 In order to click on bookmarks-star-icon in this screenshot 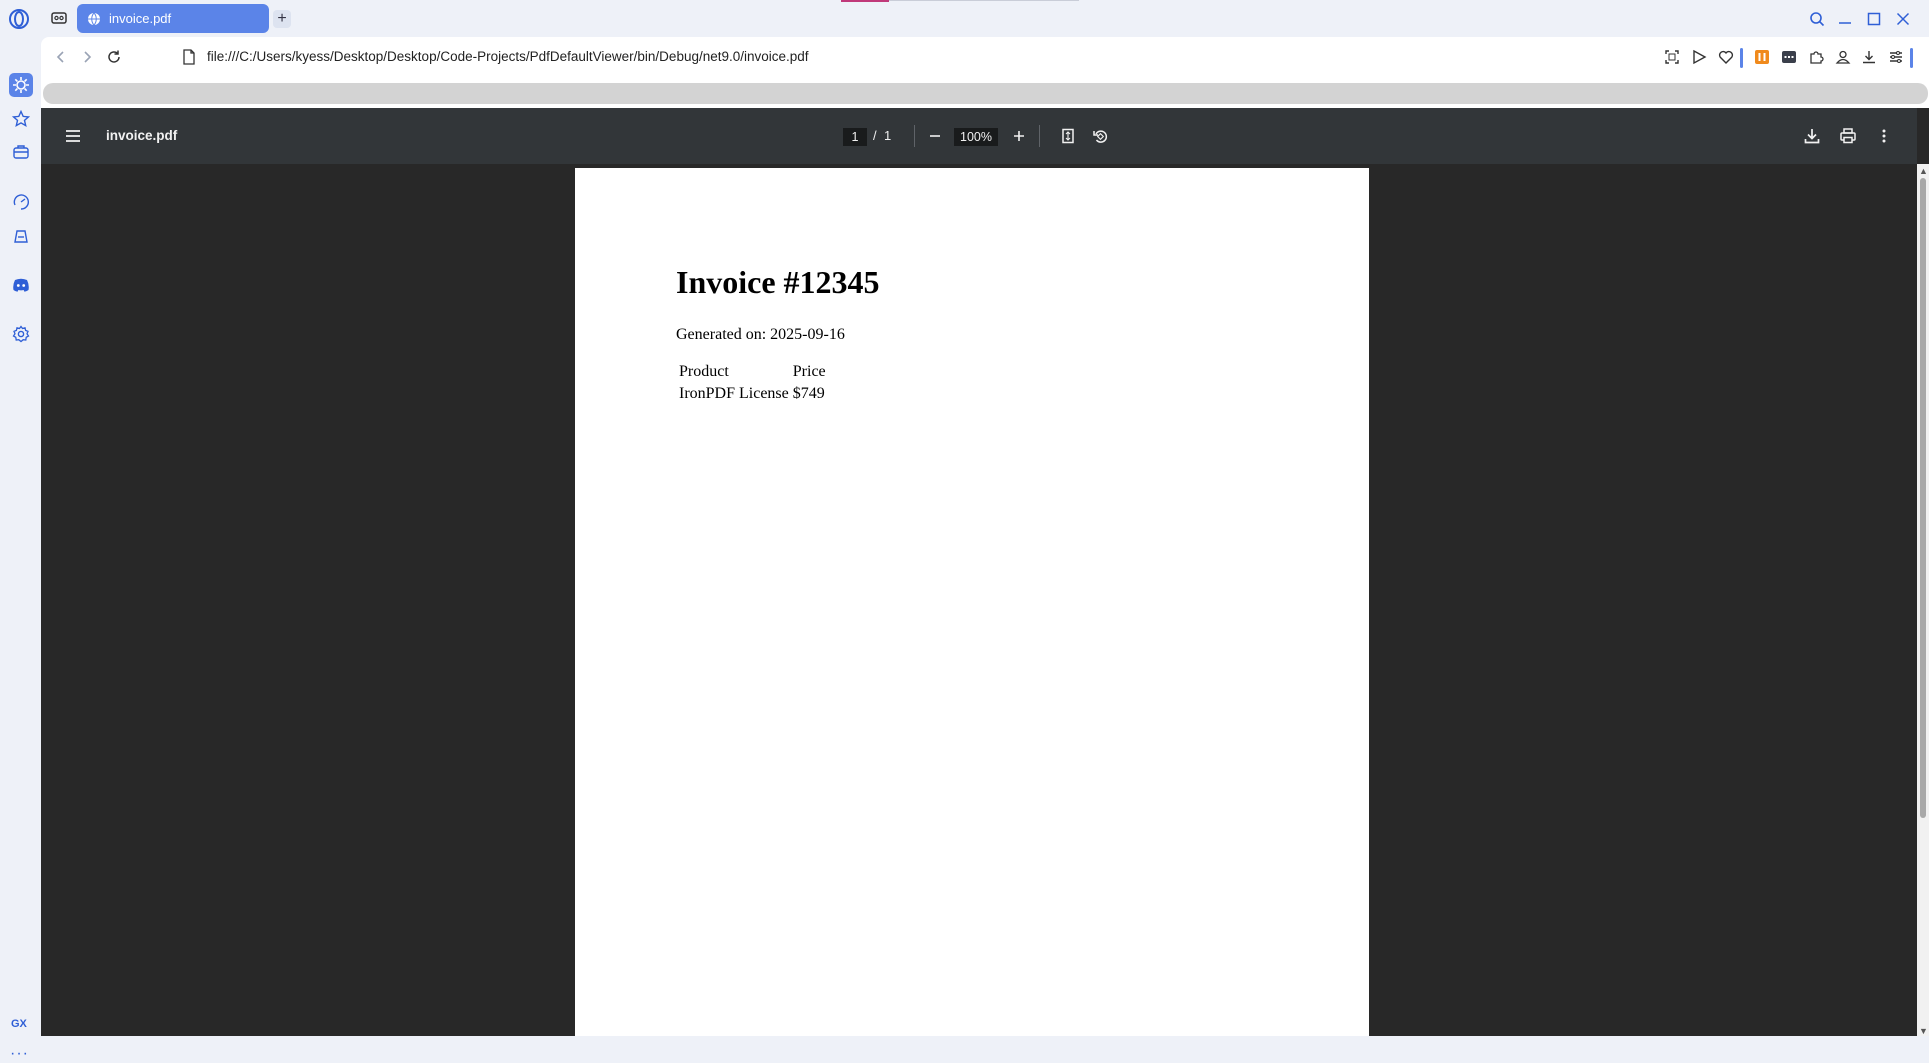, I will do `click(21, 119)`.